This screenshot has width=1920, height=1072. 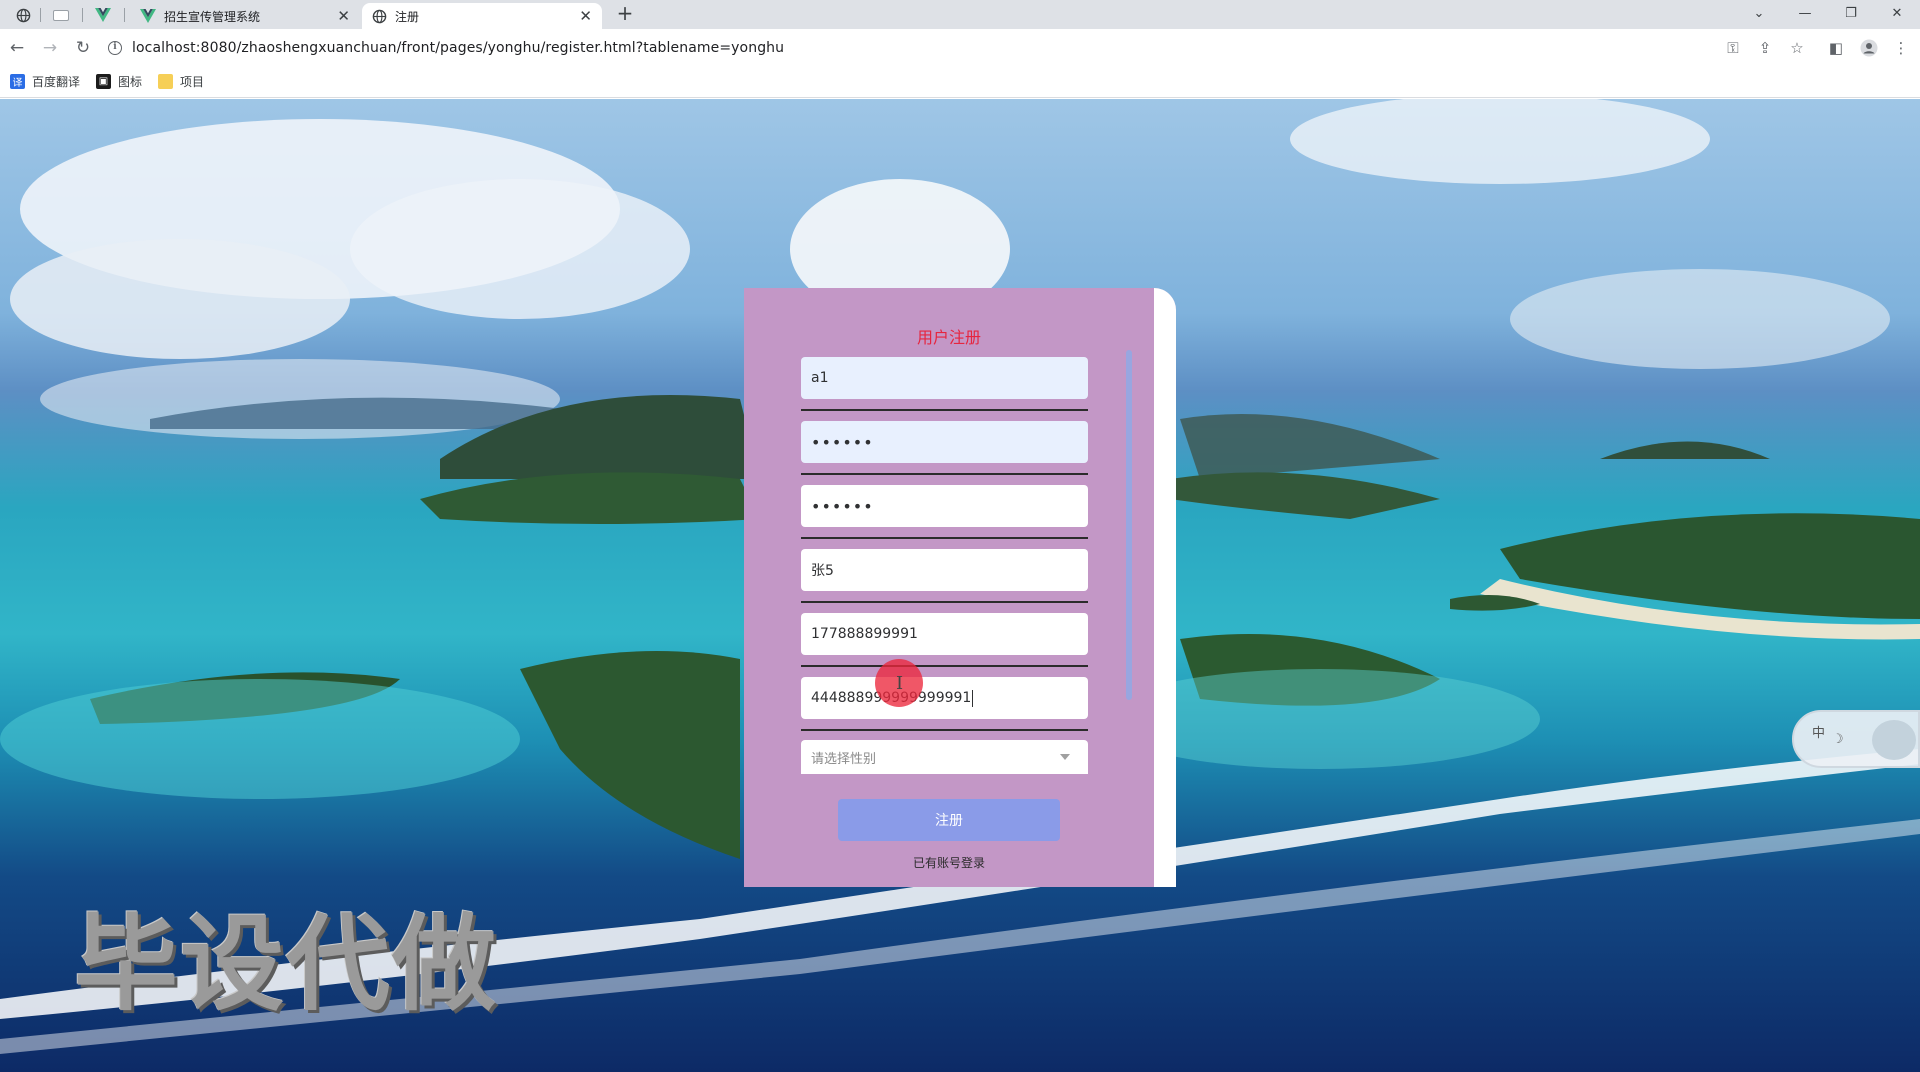 What do you see at coordinates (900, 683) in the screenshot?
I see `text-cursor-icon: I` at bounding box center [900, 683].